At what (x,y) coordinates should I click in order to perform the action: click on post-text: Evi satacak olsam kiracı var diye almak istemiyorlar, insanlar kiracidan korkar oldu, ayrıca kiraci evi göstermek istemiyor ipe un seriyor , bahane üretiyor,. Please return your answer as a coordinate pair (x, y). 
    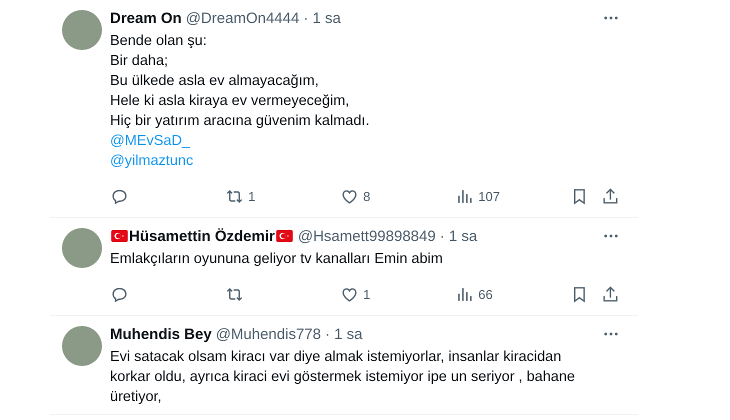
    Looking at the image, I should click on (343, 377).